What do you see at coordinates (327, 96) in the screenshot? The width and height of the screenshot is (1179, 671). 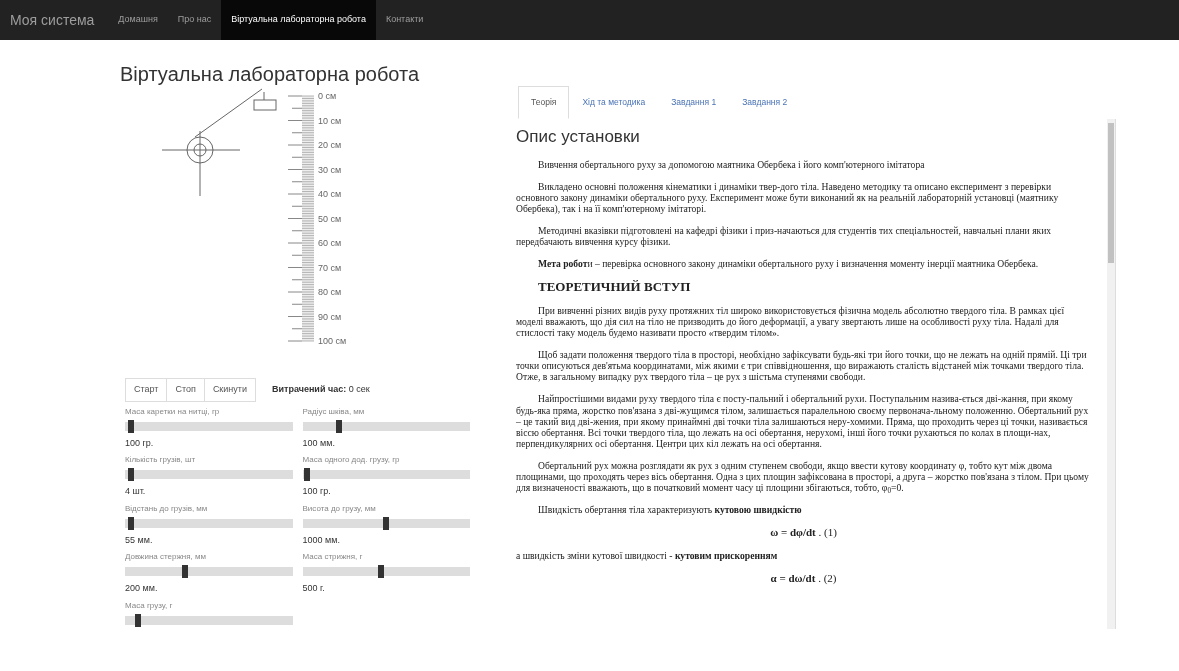 I see `ruler-label: 0 см` at bounding box center [327, 96].